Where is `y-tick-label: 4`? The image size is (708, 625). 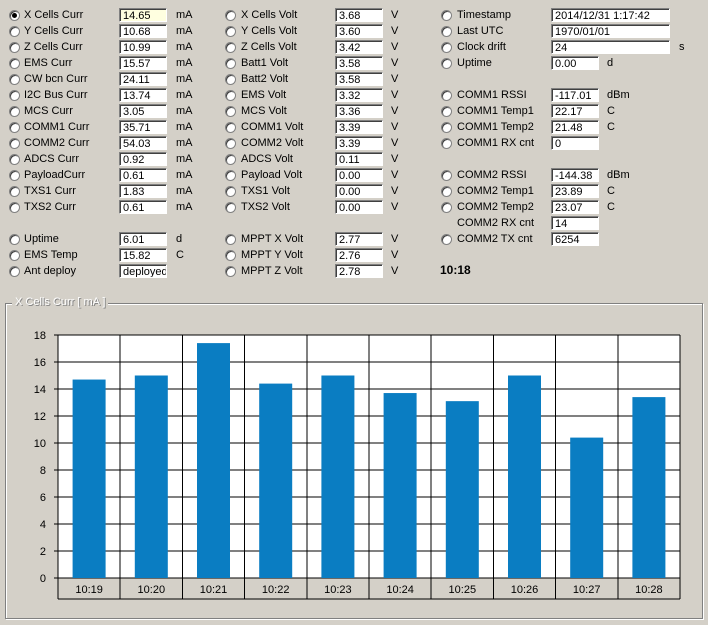
y-tick-label: 4 is located at coordinates (43, 525).